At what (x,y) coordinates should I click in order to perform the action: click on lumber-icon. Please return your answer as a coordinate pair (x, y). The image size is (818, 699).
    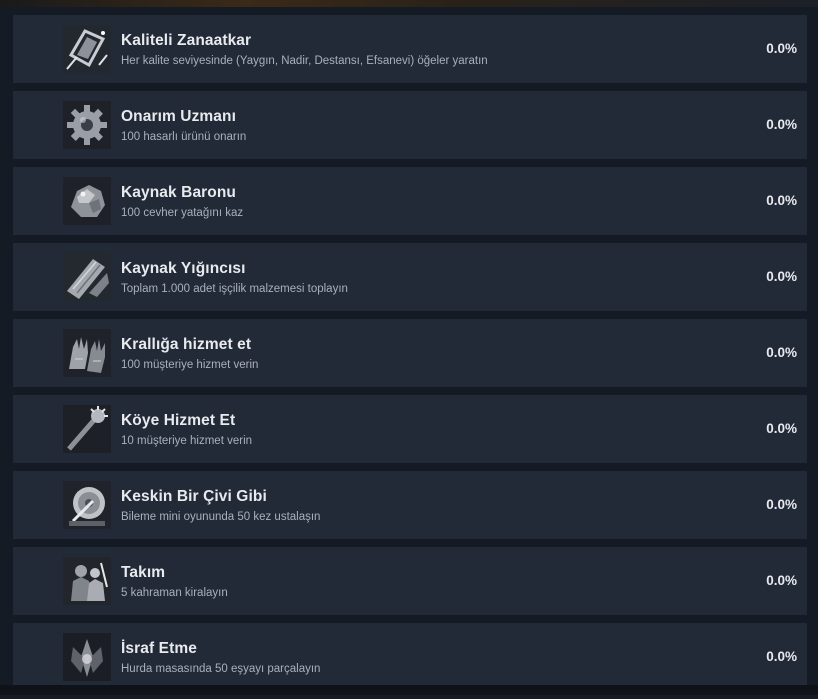
    Looking at the image, I should click on (87, 277).